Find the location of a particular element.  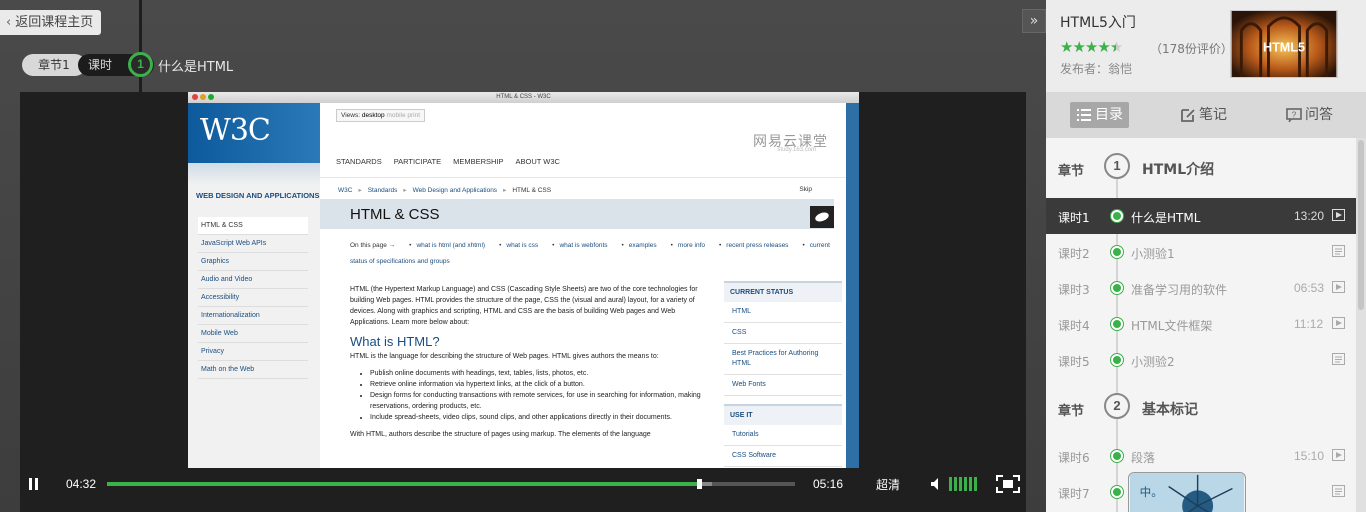

on-page-link: what is css is located at coordinates (522, 245).